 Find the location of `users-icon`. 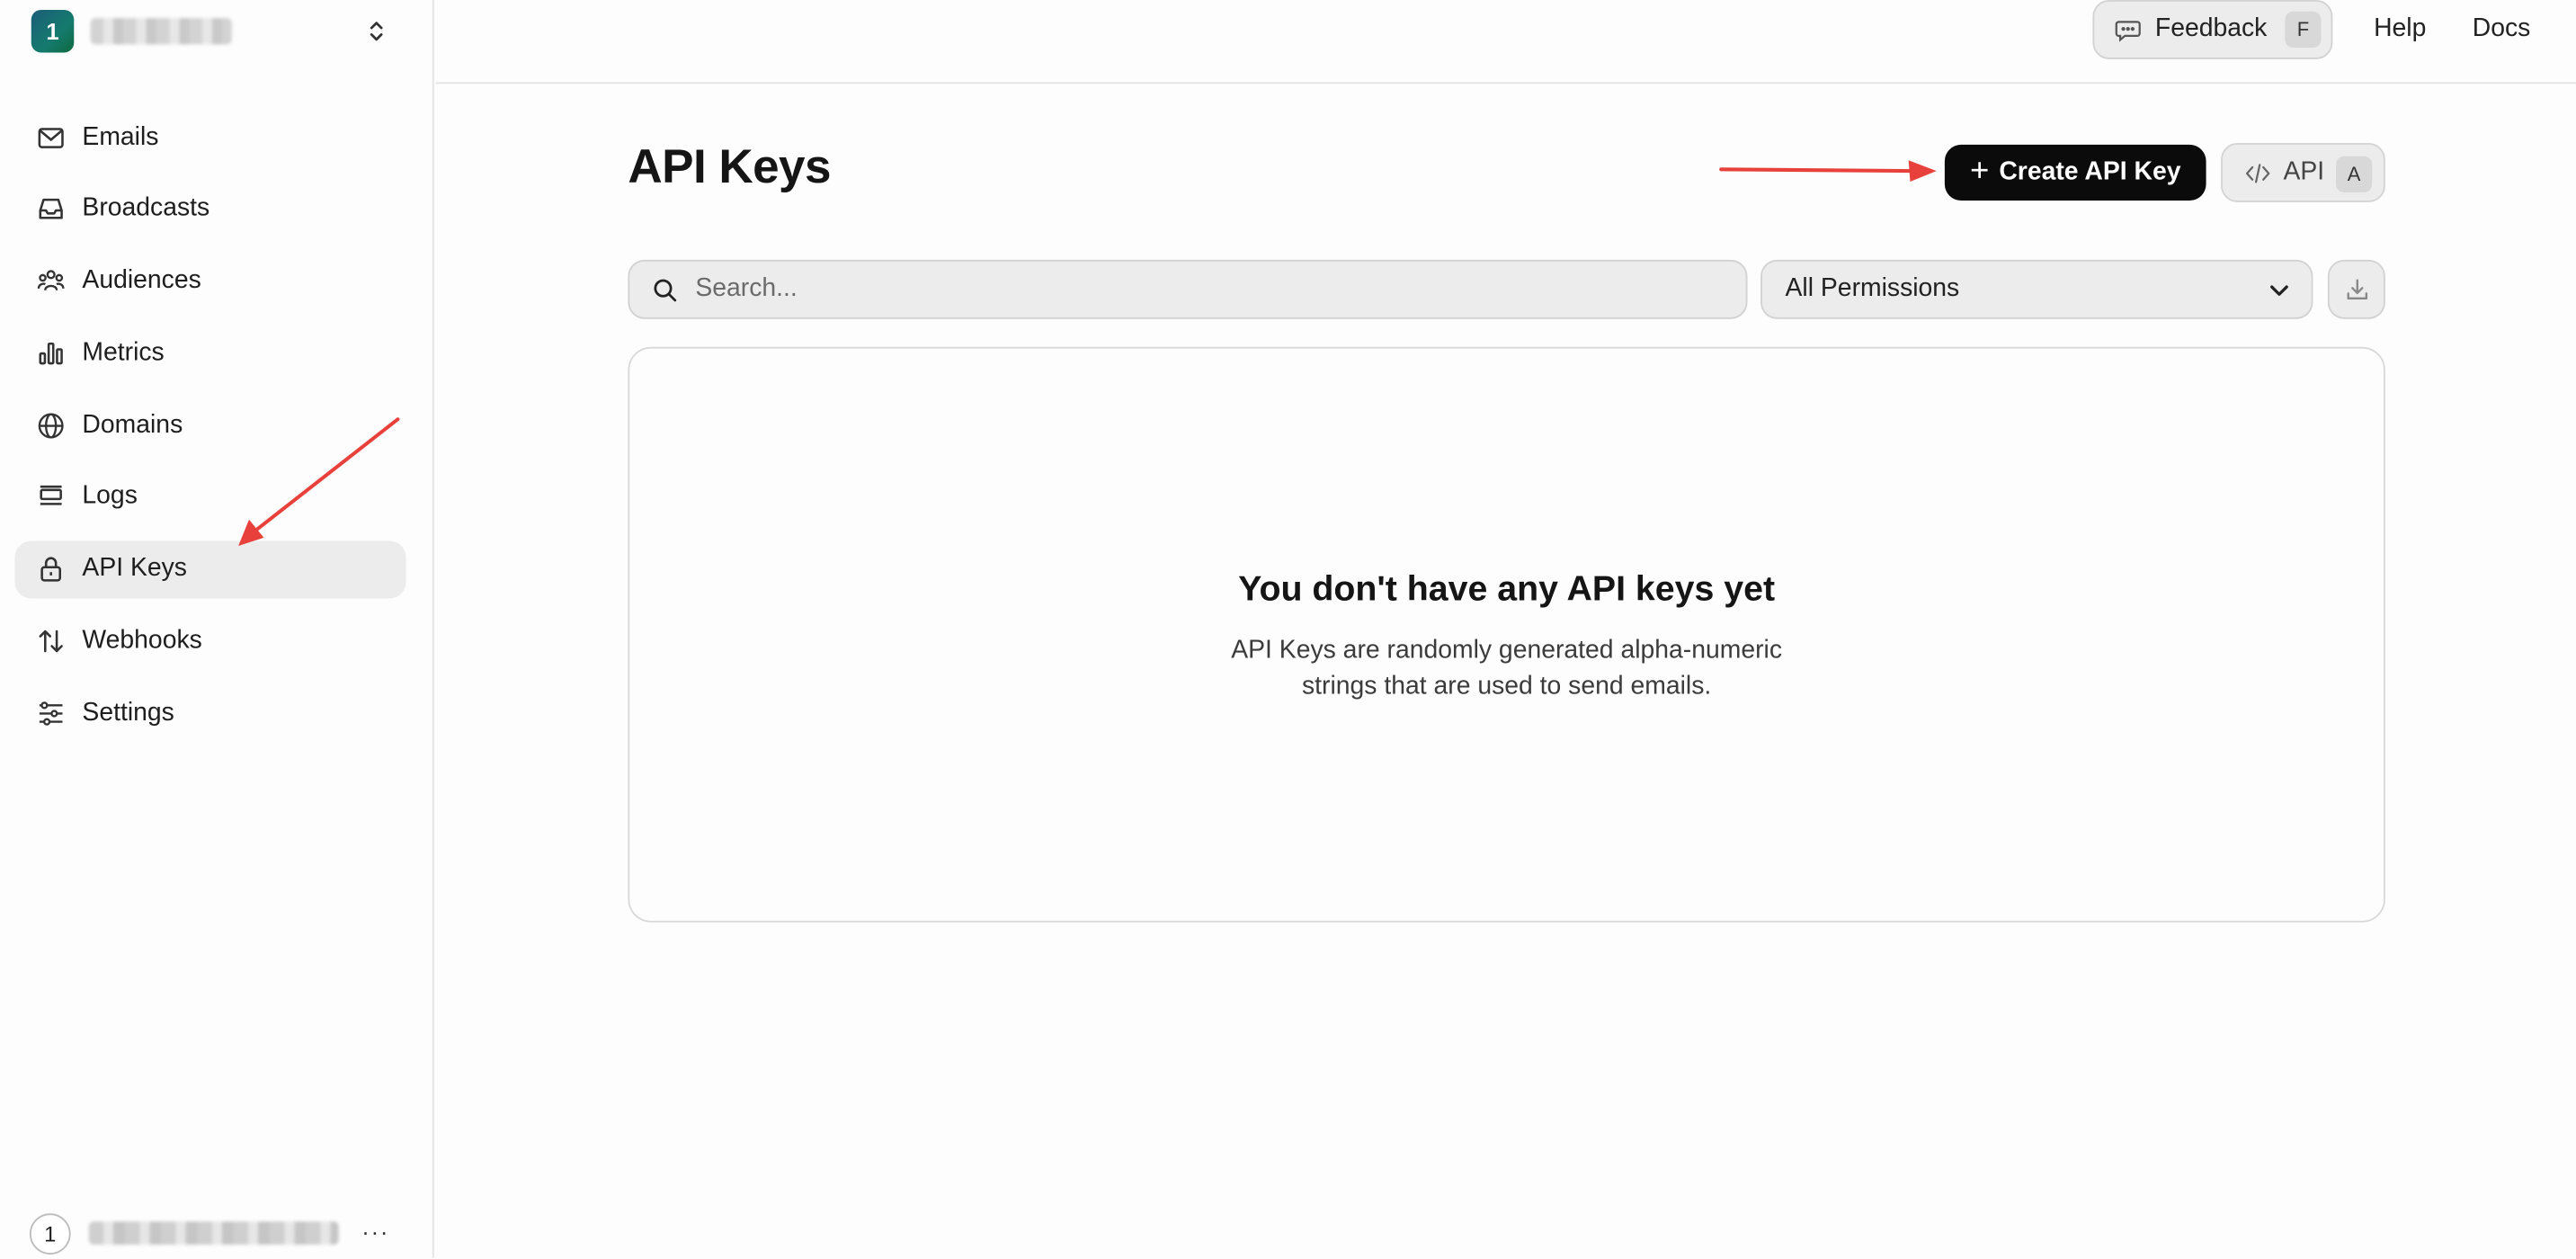

users-icon is located at coordinates (51, 280).